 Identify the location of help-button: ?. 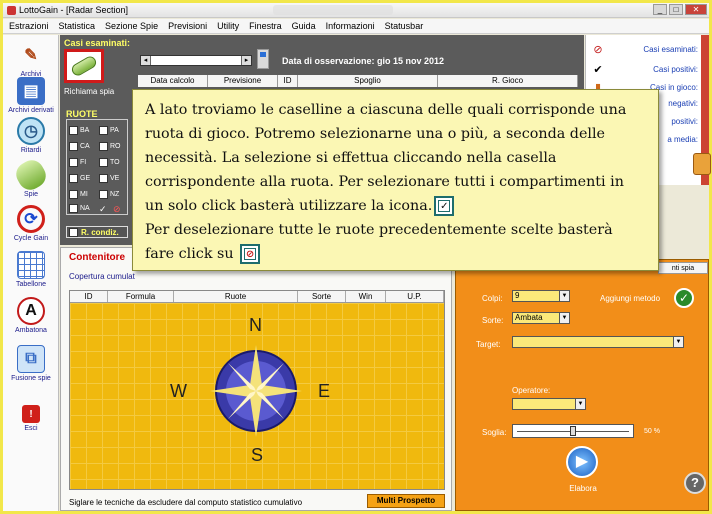
(695, 483).